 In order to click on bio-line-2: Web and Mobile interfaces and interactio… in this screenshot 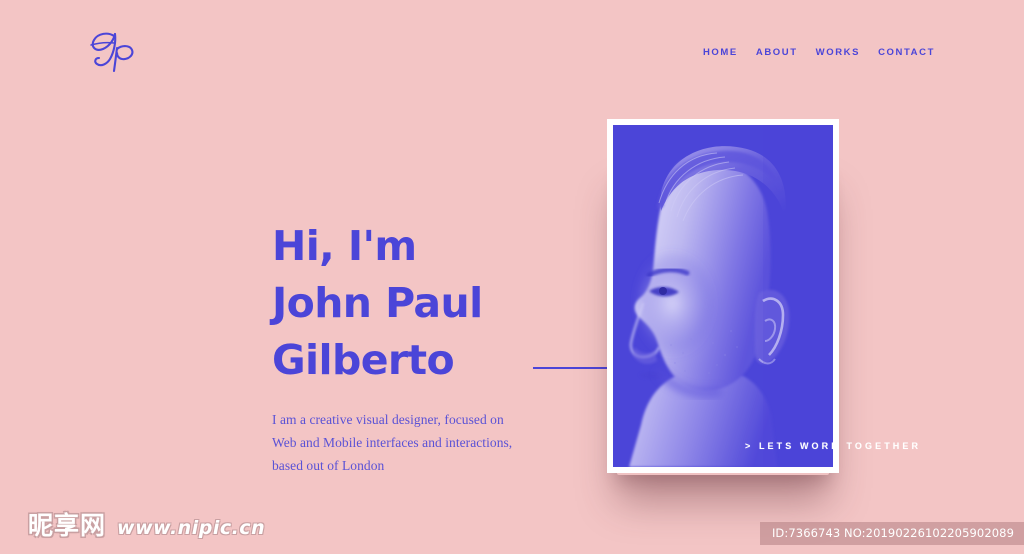, I will do `click(392, 442)`.